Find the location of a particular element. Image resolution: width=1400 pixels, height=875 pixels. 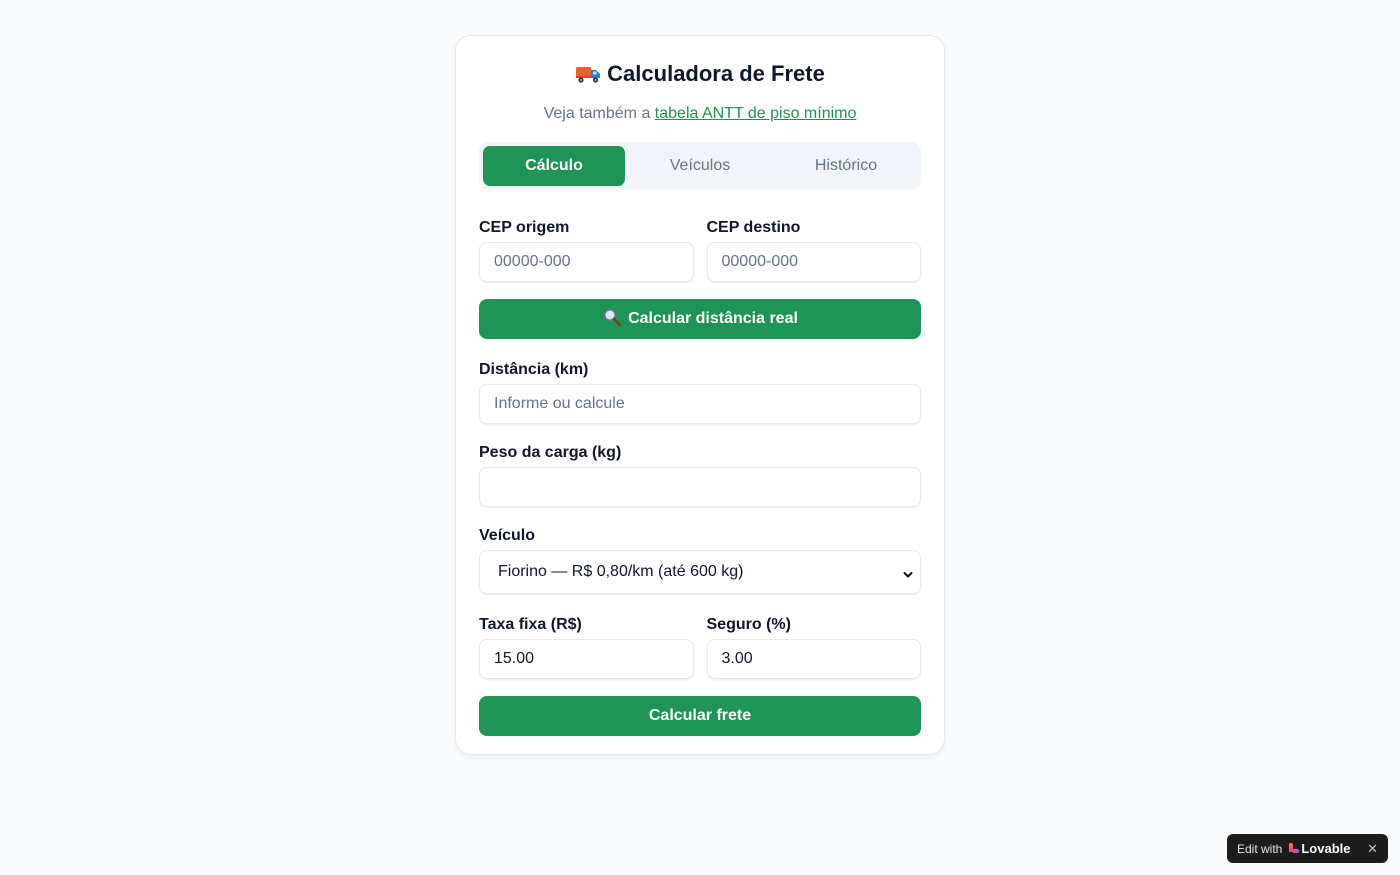

edit-with-lovable-badge: Edit with Lovable ✕ is located at coordinates (1307, 848).